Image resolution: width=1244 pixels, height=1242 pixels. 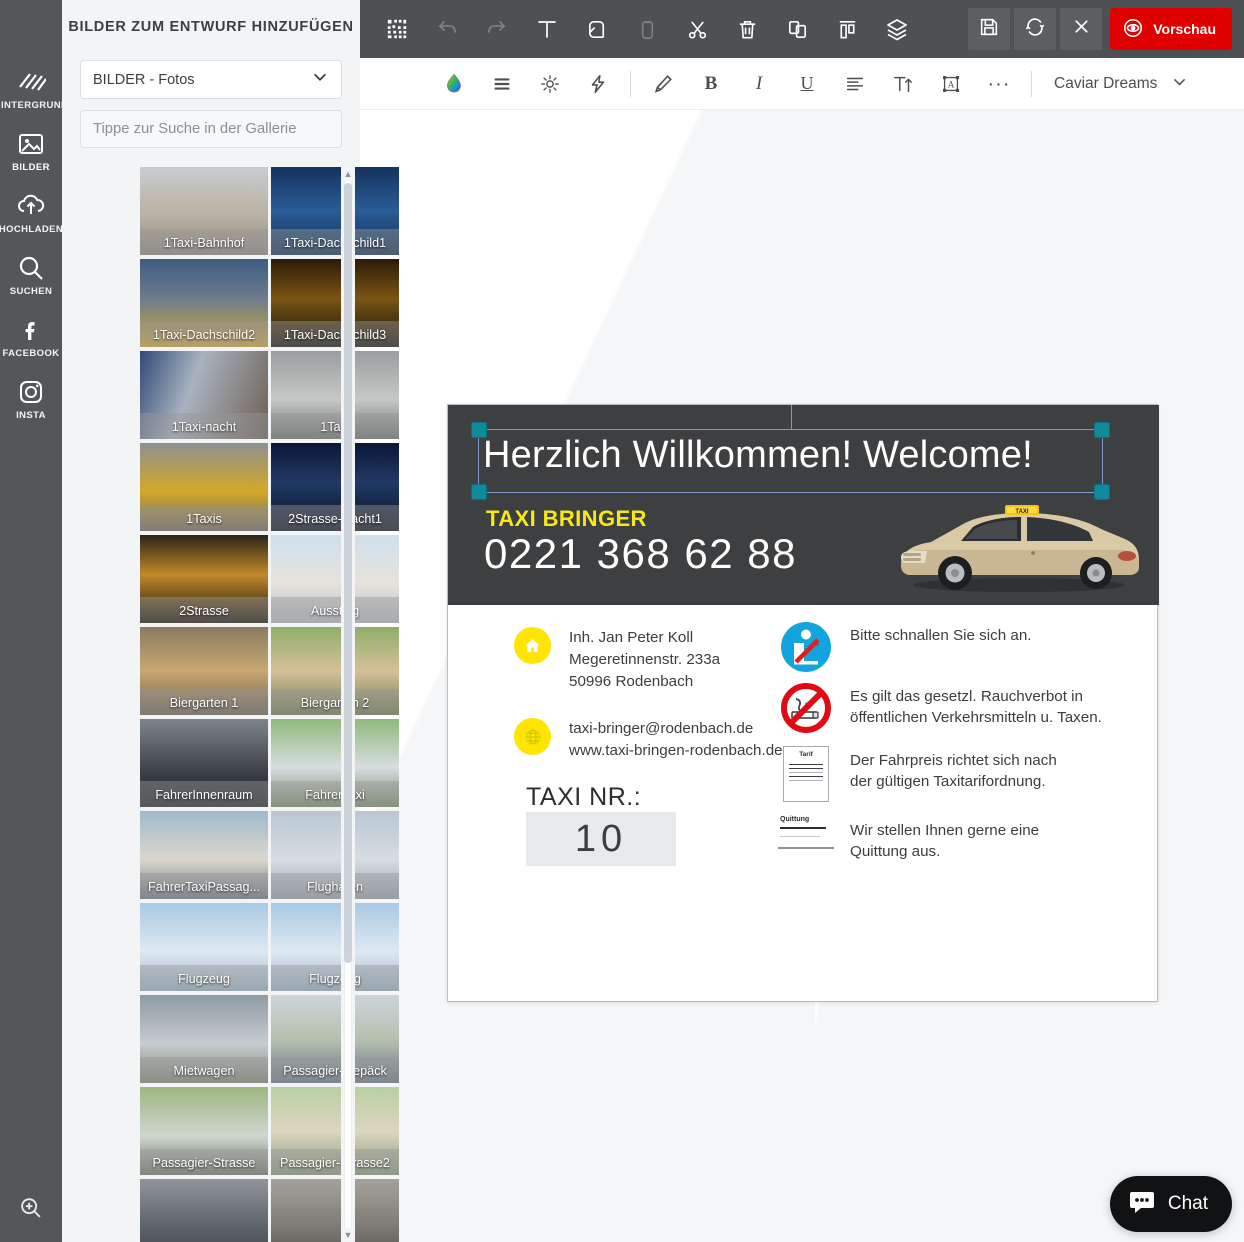 I want to click on taxi-nr-label: TAXI NR.:, so click(x=583, y=797).